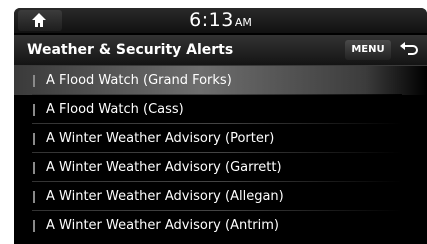 The height and width of the screenshot is (244, 427). What do you see at coordinates (160, 138) in the screenshot?
I see `list-item-label: A Winter Weather Advisory (Porter)` at bounding box center [160, 138].